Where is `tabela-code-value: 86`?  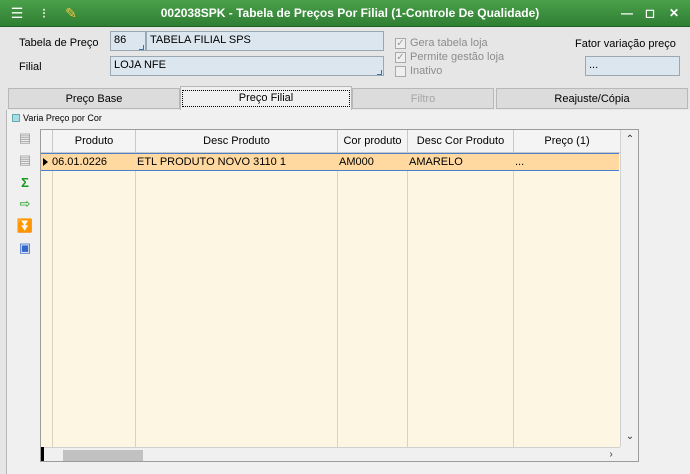 tabela-code-value: 86 is located at coordinates (120, 40).